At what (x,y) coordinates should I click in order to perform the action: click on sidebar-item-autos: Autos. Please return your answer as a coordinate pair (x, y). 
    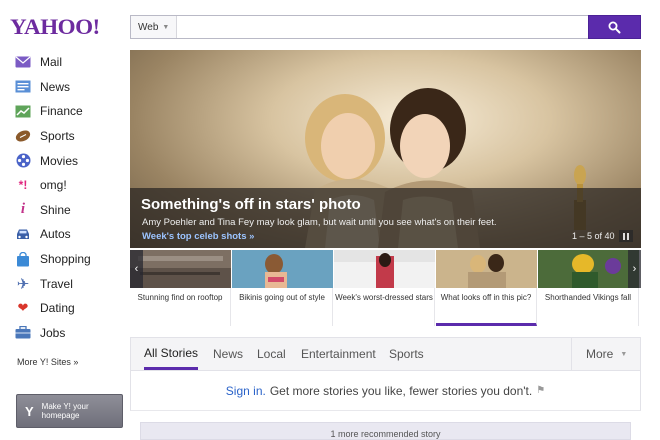
    Looking at the image, I should click on (69, 234).